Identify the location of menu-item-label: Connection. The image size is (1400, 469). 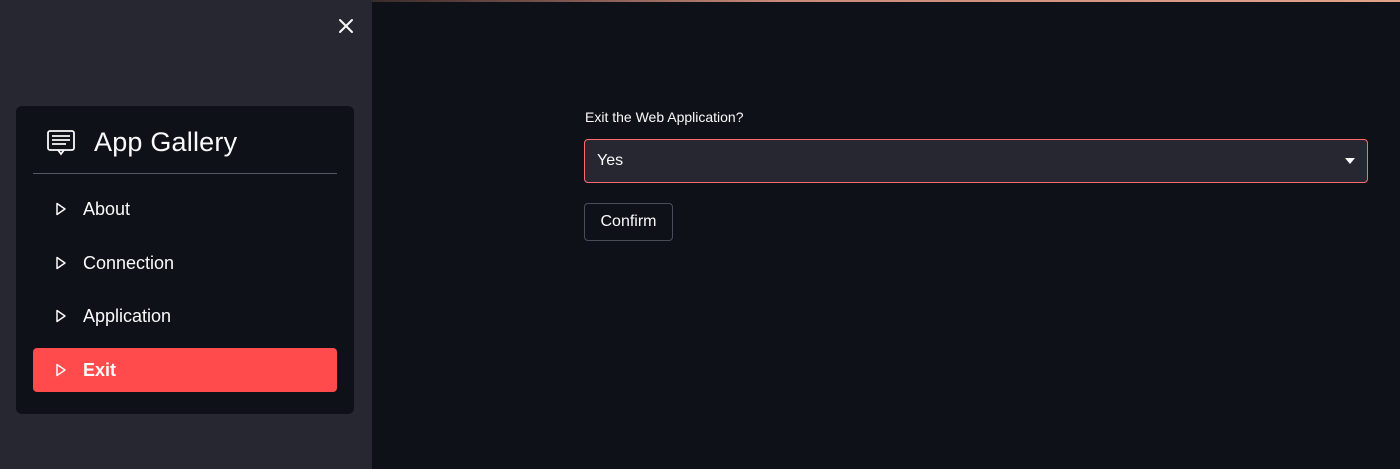
(129, 263).